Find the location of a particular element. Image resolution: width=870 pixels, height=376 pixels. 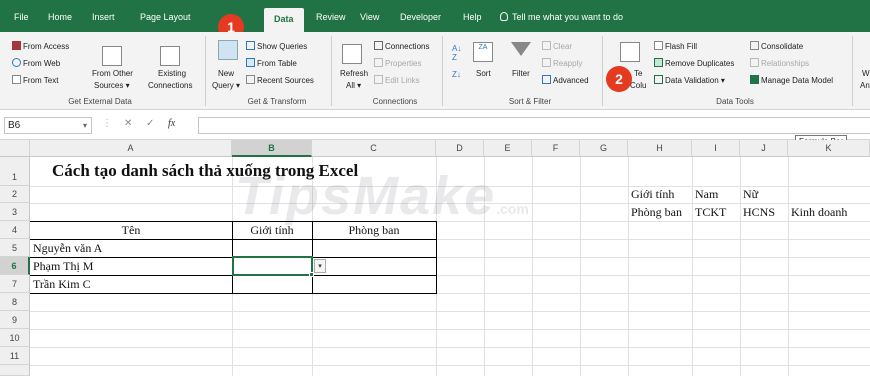

column-header-j: J is located at coordinates (764, 148).